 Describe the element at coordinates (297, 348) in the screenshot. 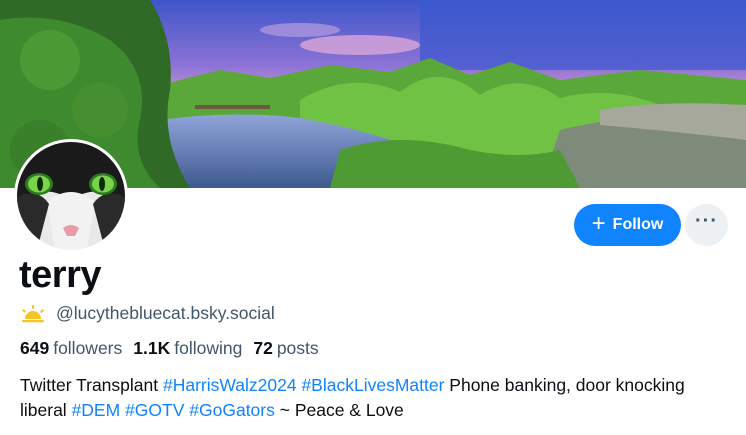

I see `posts-label: posts` at that location.